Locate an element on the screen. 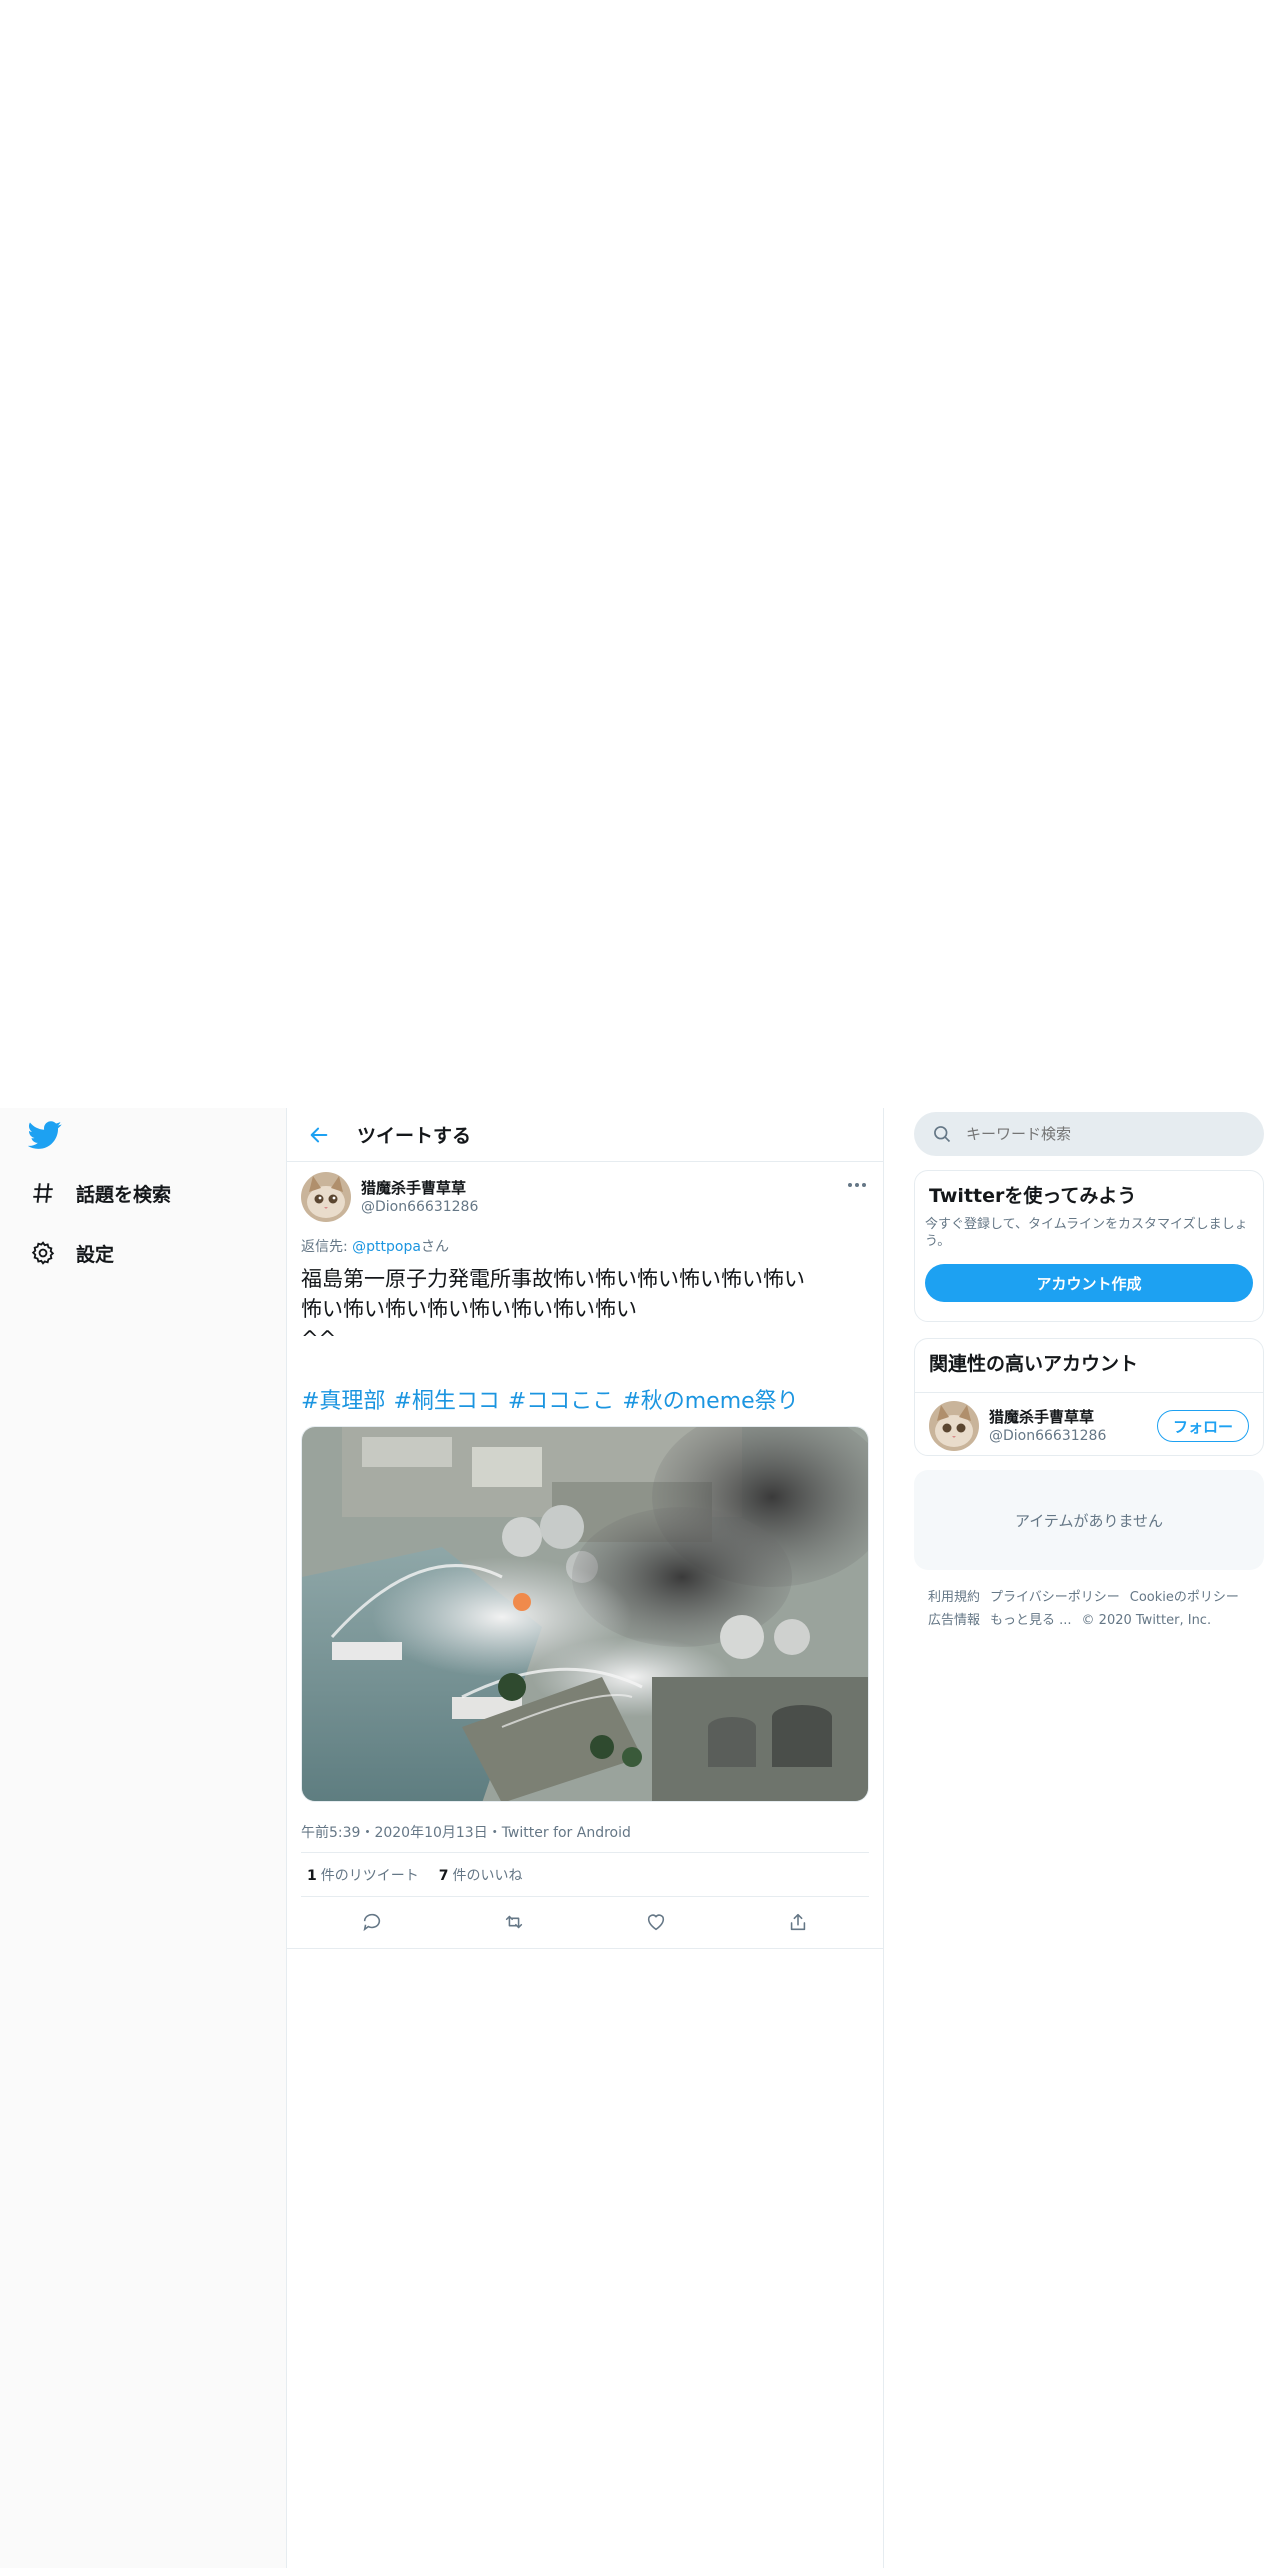 The height and width of the screenshot is (2568, 1284). retweets-stat: 1 件のリツイート is located at coordinates (363, 1875).